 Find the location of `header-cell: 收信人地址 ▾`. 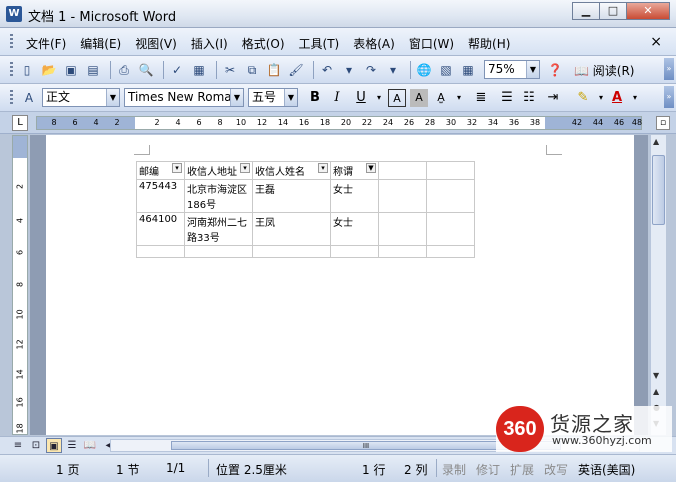

header-cell: 收信人地址 ▾ is located at coordinates (218, 170).